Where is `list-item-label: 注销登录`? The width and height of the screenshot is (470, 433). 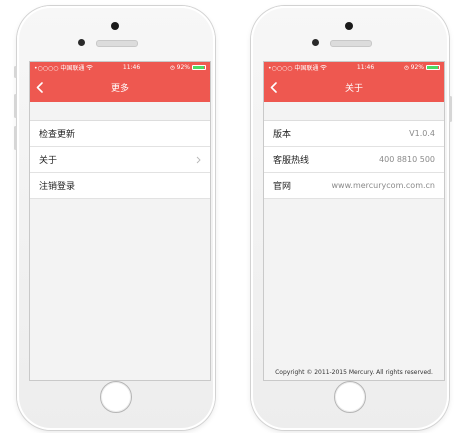
list-item-label: 注销登录 is located at coordinates (57, 187).